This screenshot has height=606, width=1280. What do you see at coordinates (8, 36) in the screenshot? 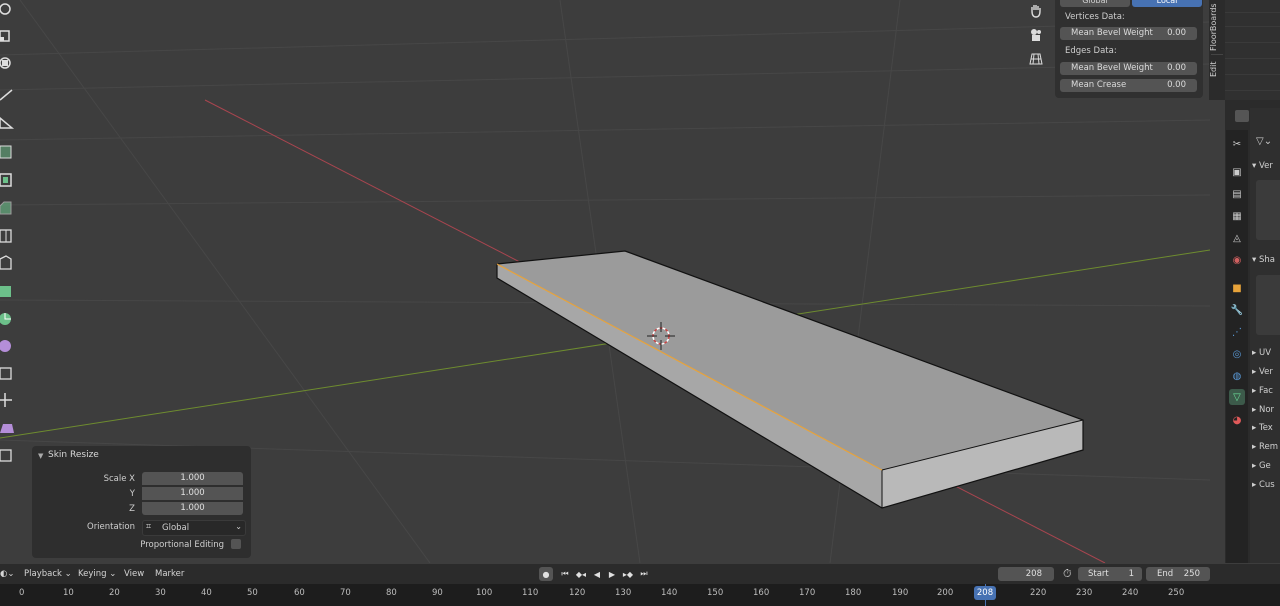
I see `scale-tool-icon` at bounding box center [8, 36].